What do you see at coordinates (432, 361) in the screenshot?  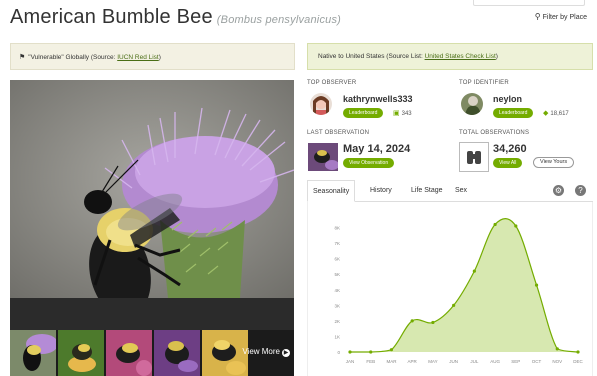 I see `x-tick-label: MAY` at bounding box center [432, 361].